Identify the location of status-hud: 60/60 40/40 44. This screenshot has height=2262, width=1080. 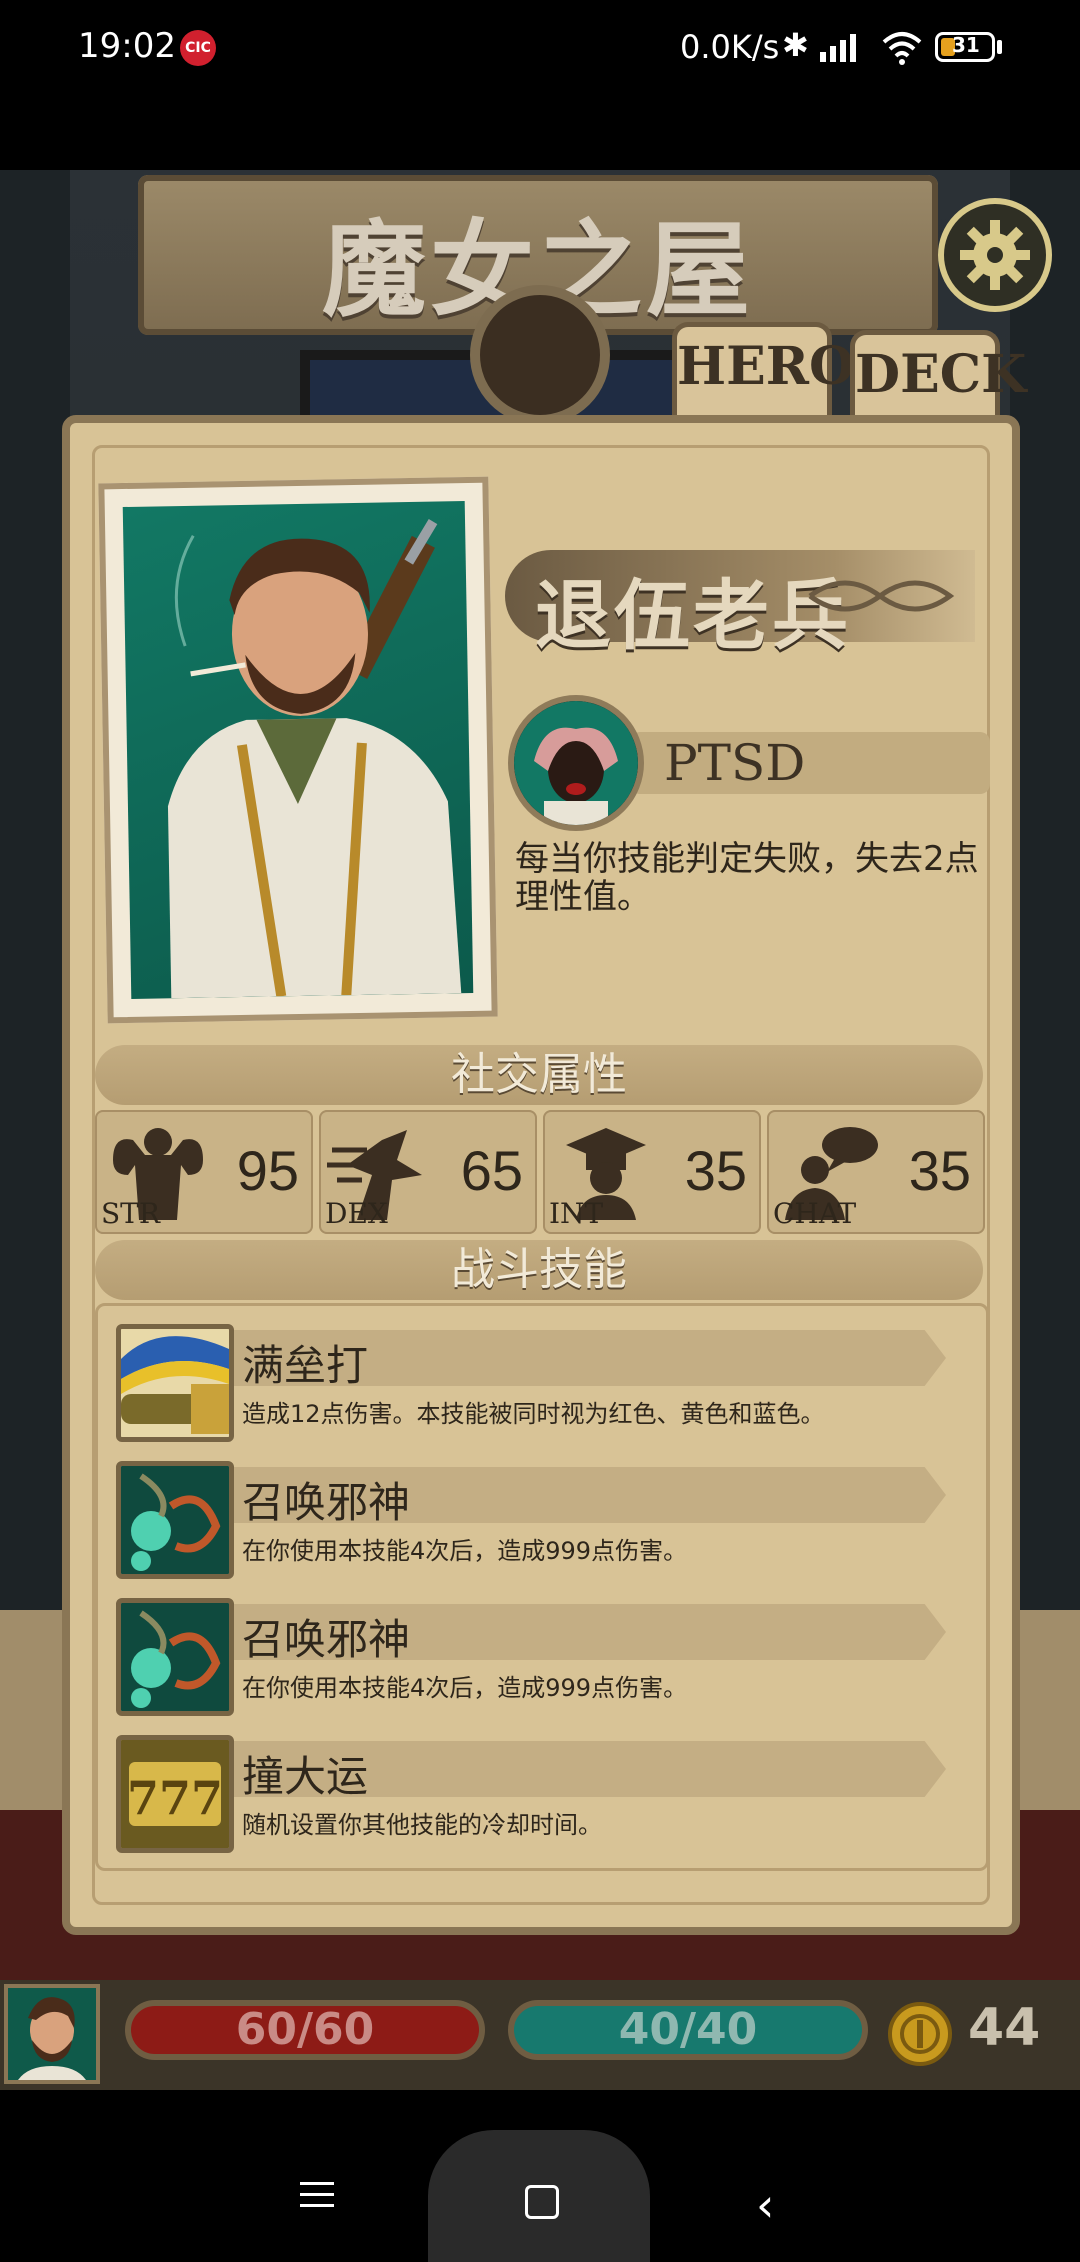
(540, 2035).